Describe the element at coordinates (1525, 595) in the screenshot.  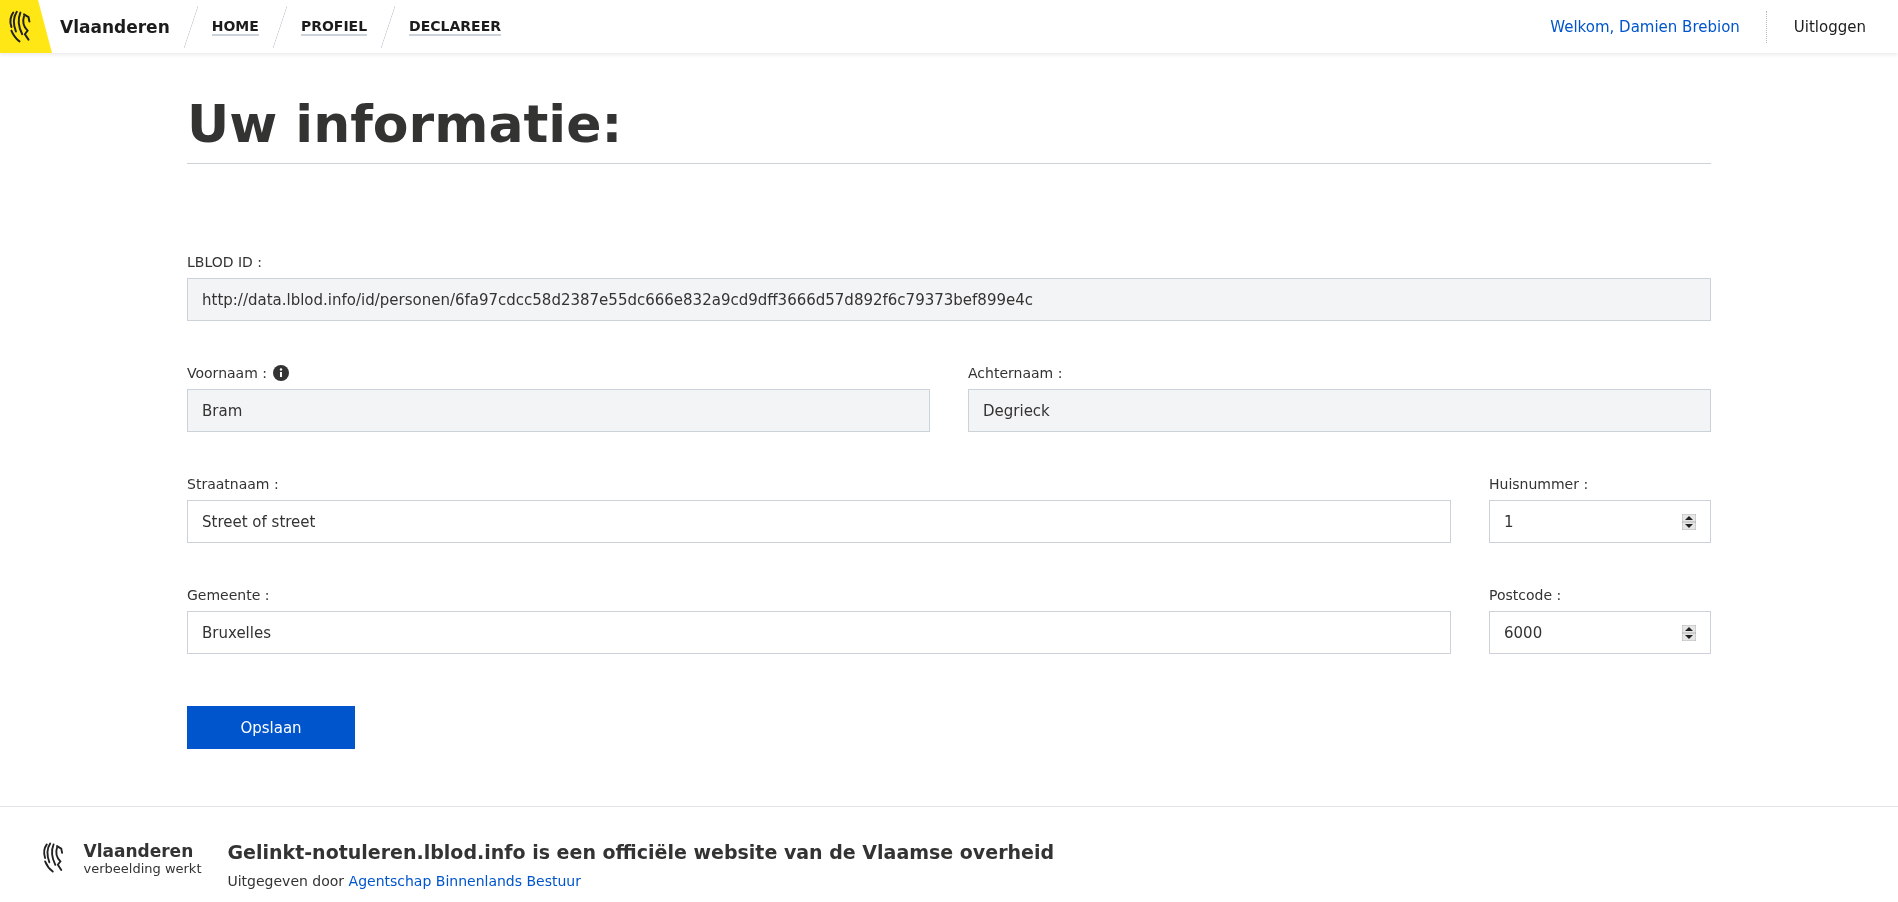
I see `field-label: Postcode :` at that location.